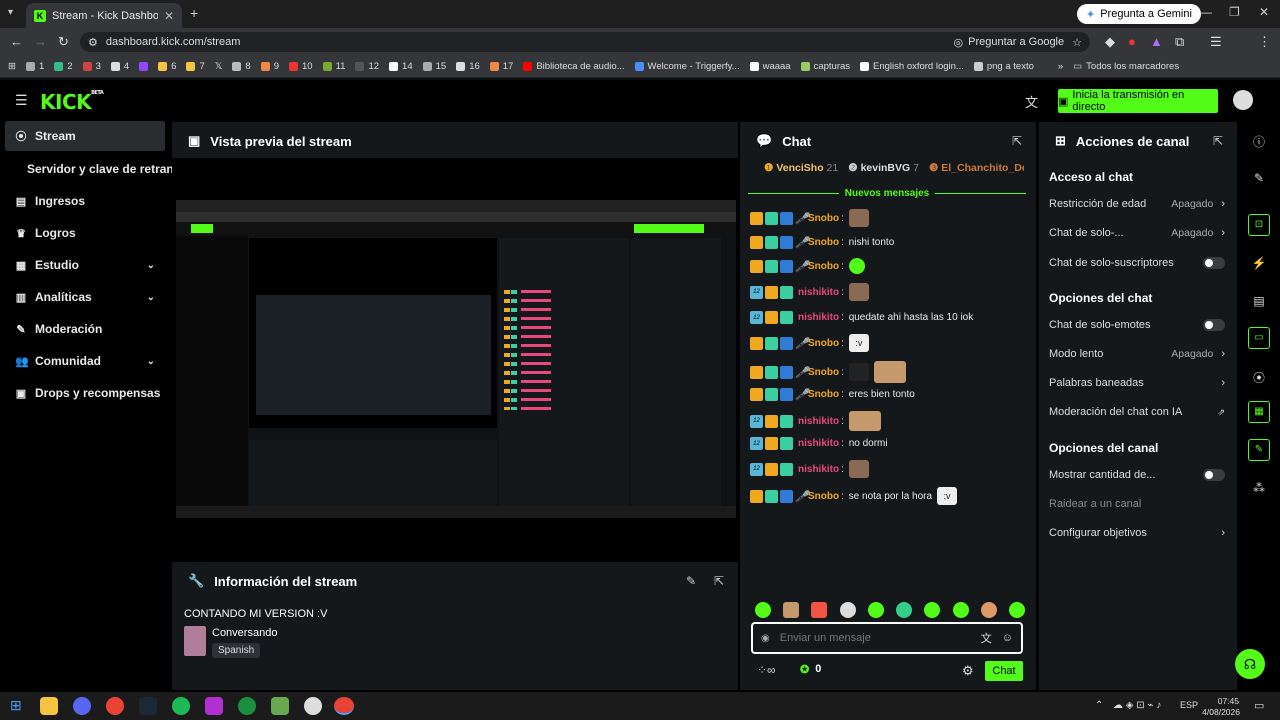  What do you see at coordinates (1137, 263) in the screenshot?
I see `subscribers-only-row: Chat de solo-suscriptores` at bounding box center [1137, 263].